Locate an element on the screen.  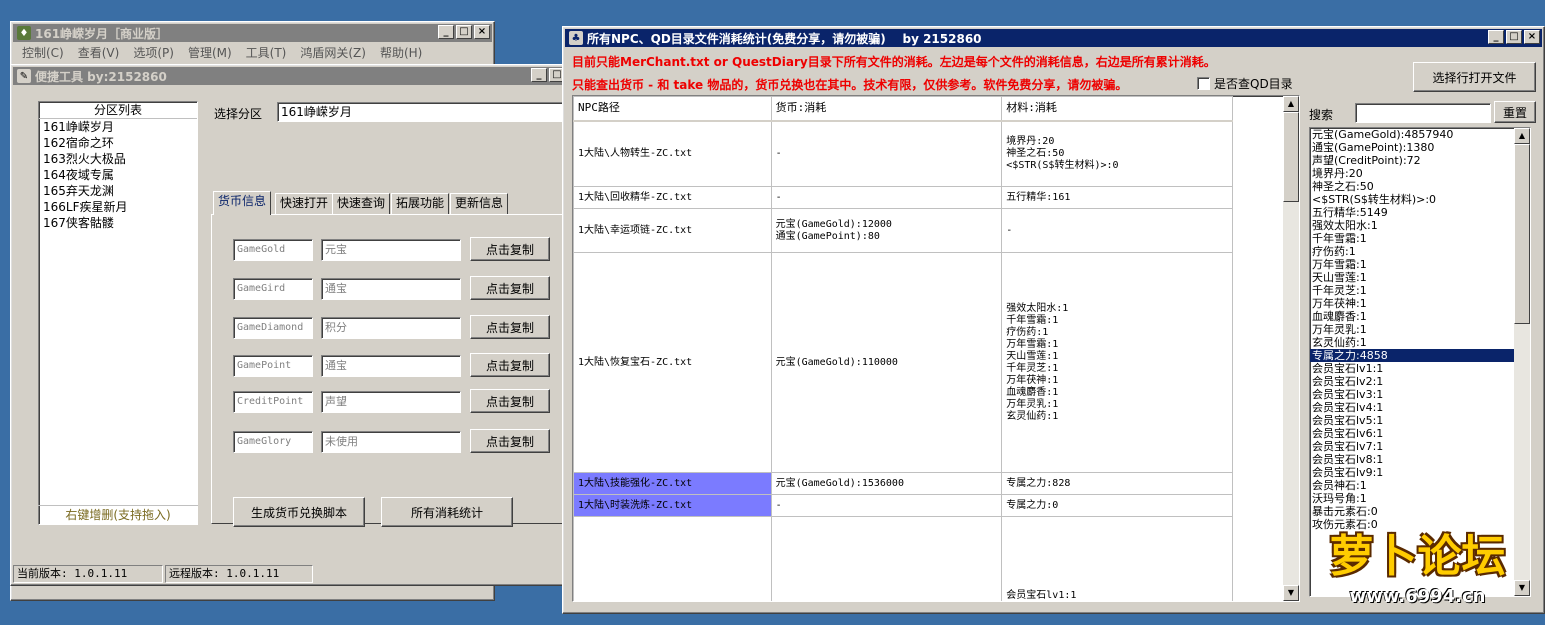
table-row: 1大陆\时装洗炼-ZC.txt - 专属之力:0 is located at coordinates (903, 505).